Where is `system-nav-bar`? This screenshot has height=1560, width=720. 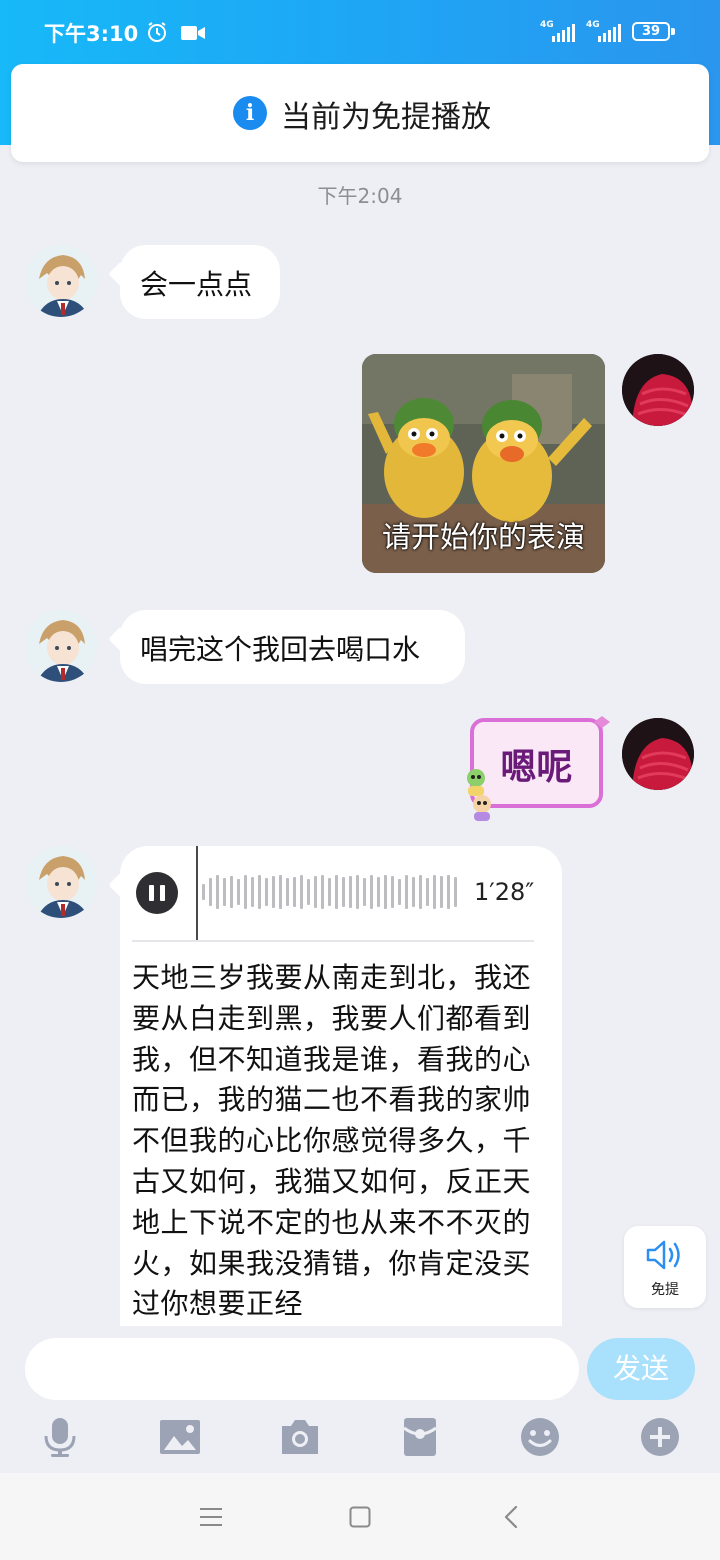
system-nav-bar is located at coordinates (360, 1516).